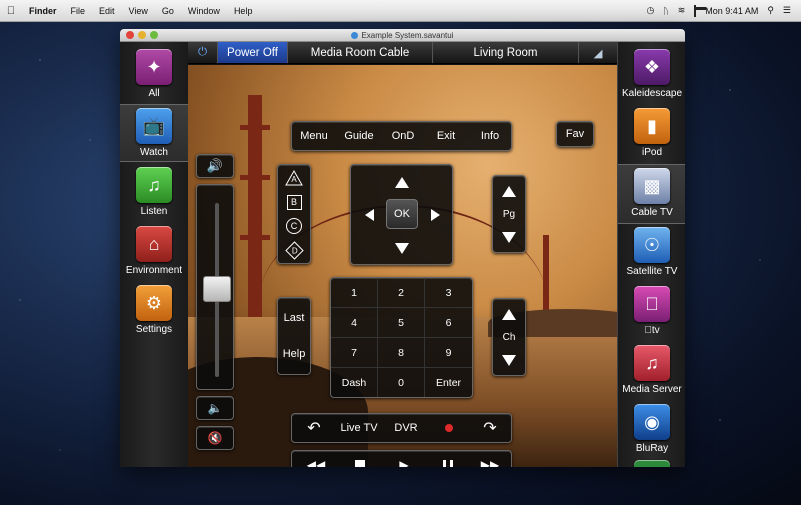  I want to click on dpad-left-button, so click(369, 215).